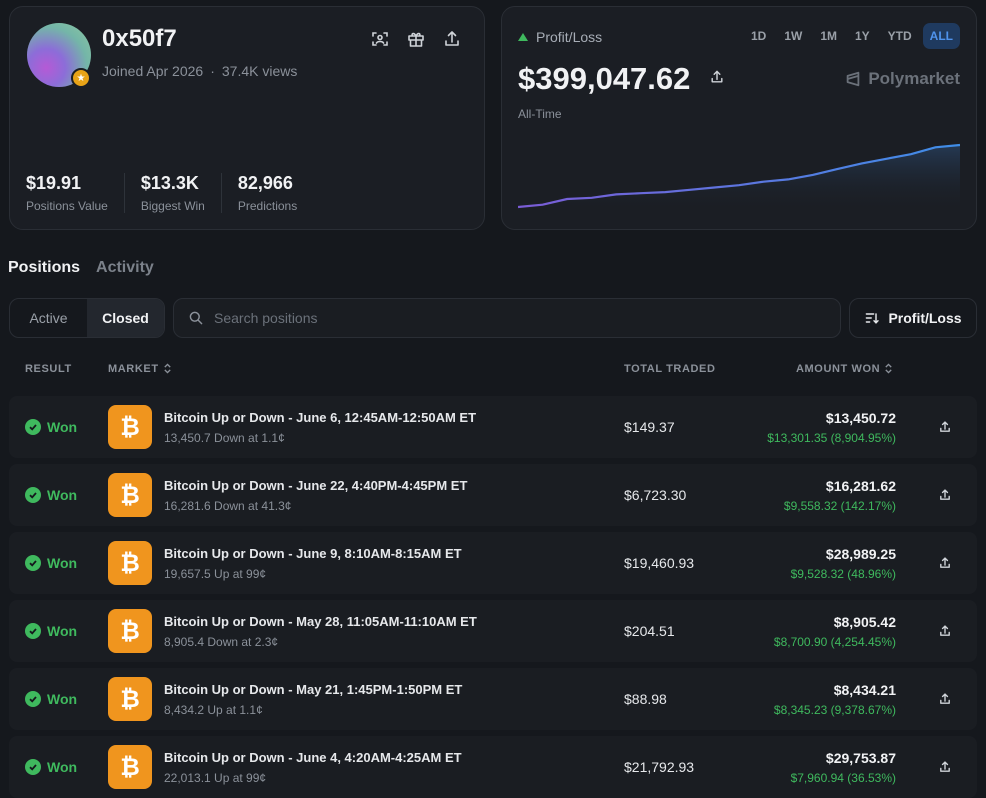 The height and width of the screenshot is (798, 986). I want to click on tabs: Positions Activity, so click(81, 268).